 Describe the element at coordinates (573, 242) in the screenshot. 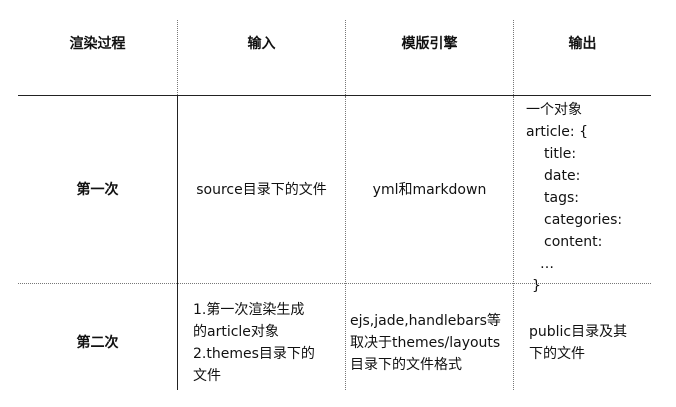

I see `row1-output-line-7: content:` at that location.